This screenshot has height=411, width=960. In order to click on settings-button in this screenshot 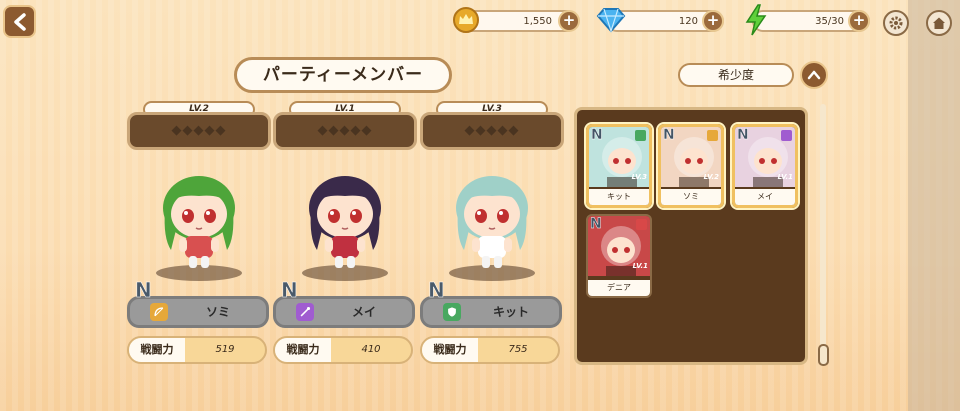, I will do `click(896, 23)`.